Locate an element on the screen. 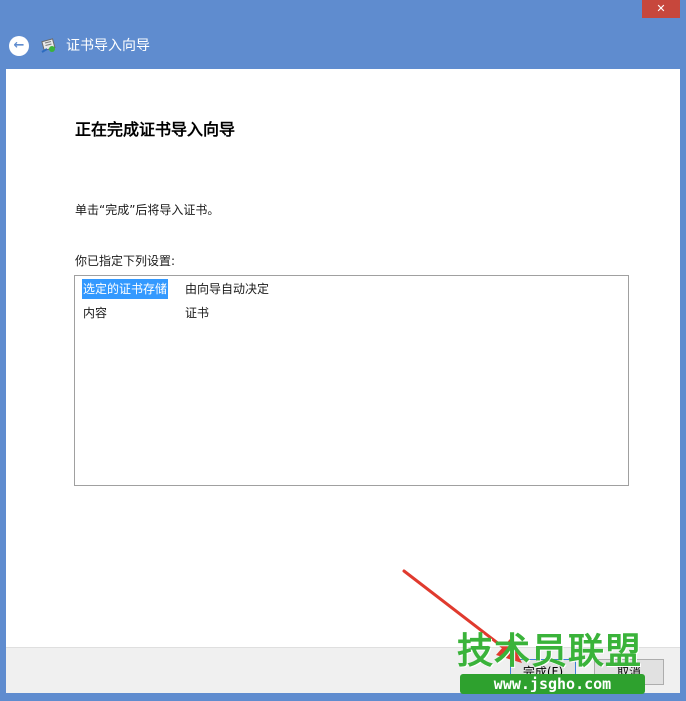 This screenshot has height=701, width=686. back-arrow-icon: ← is located at coordinates (19, 45).